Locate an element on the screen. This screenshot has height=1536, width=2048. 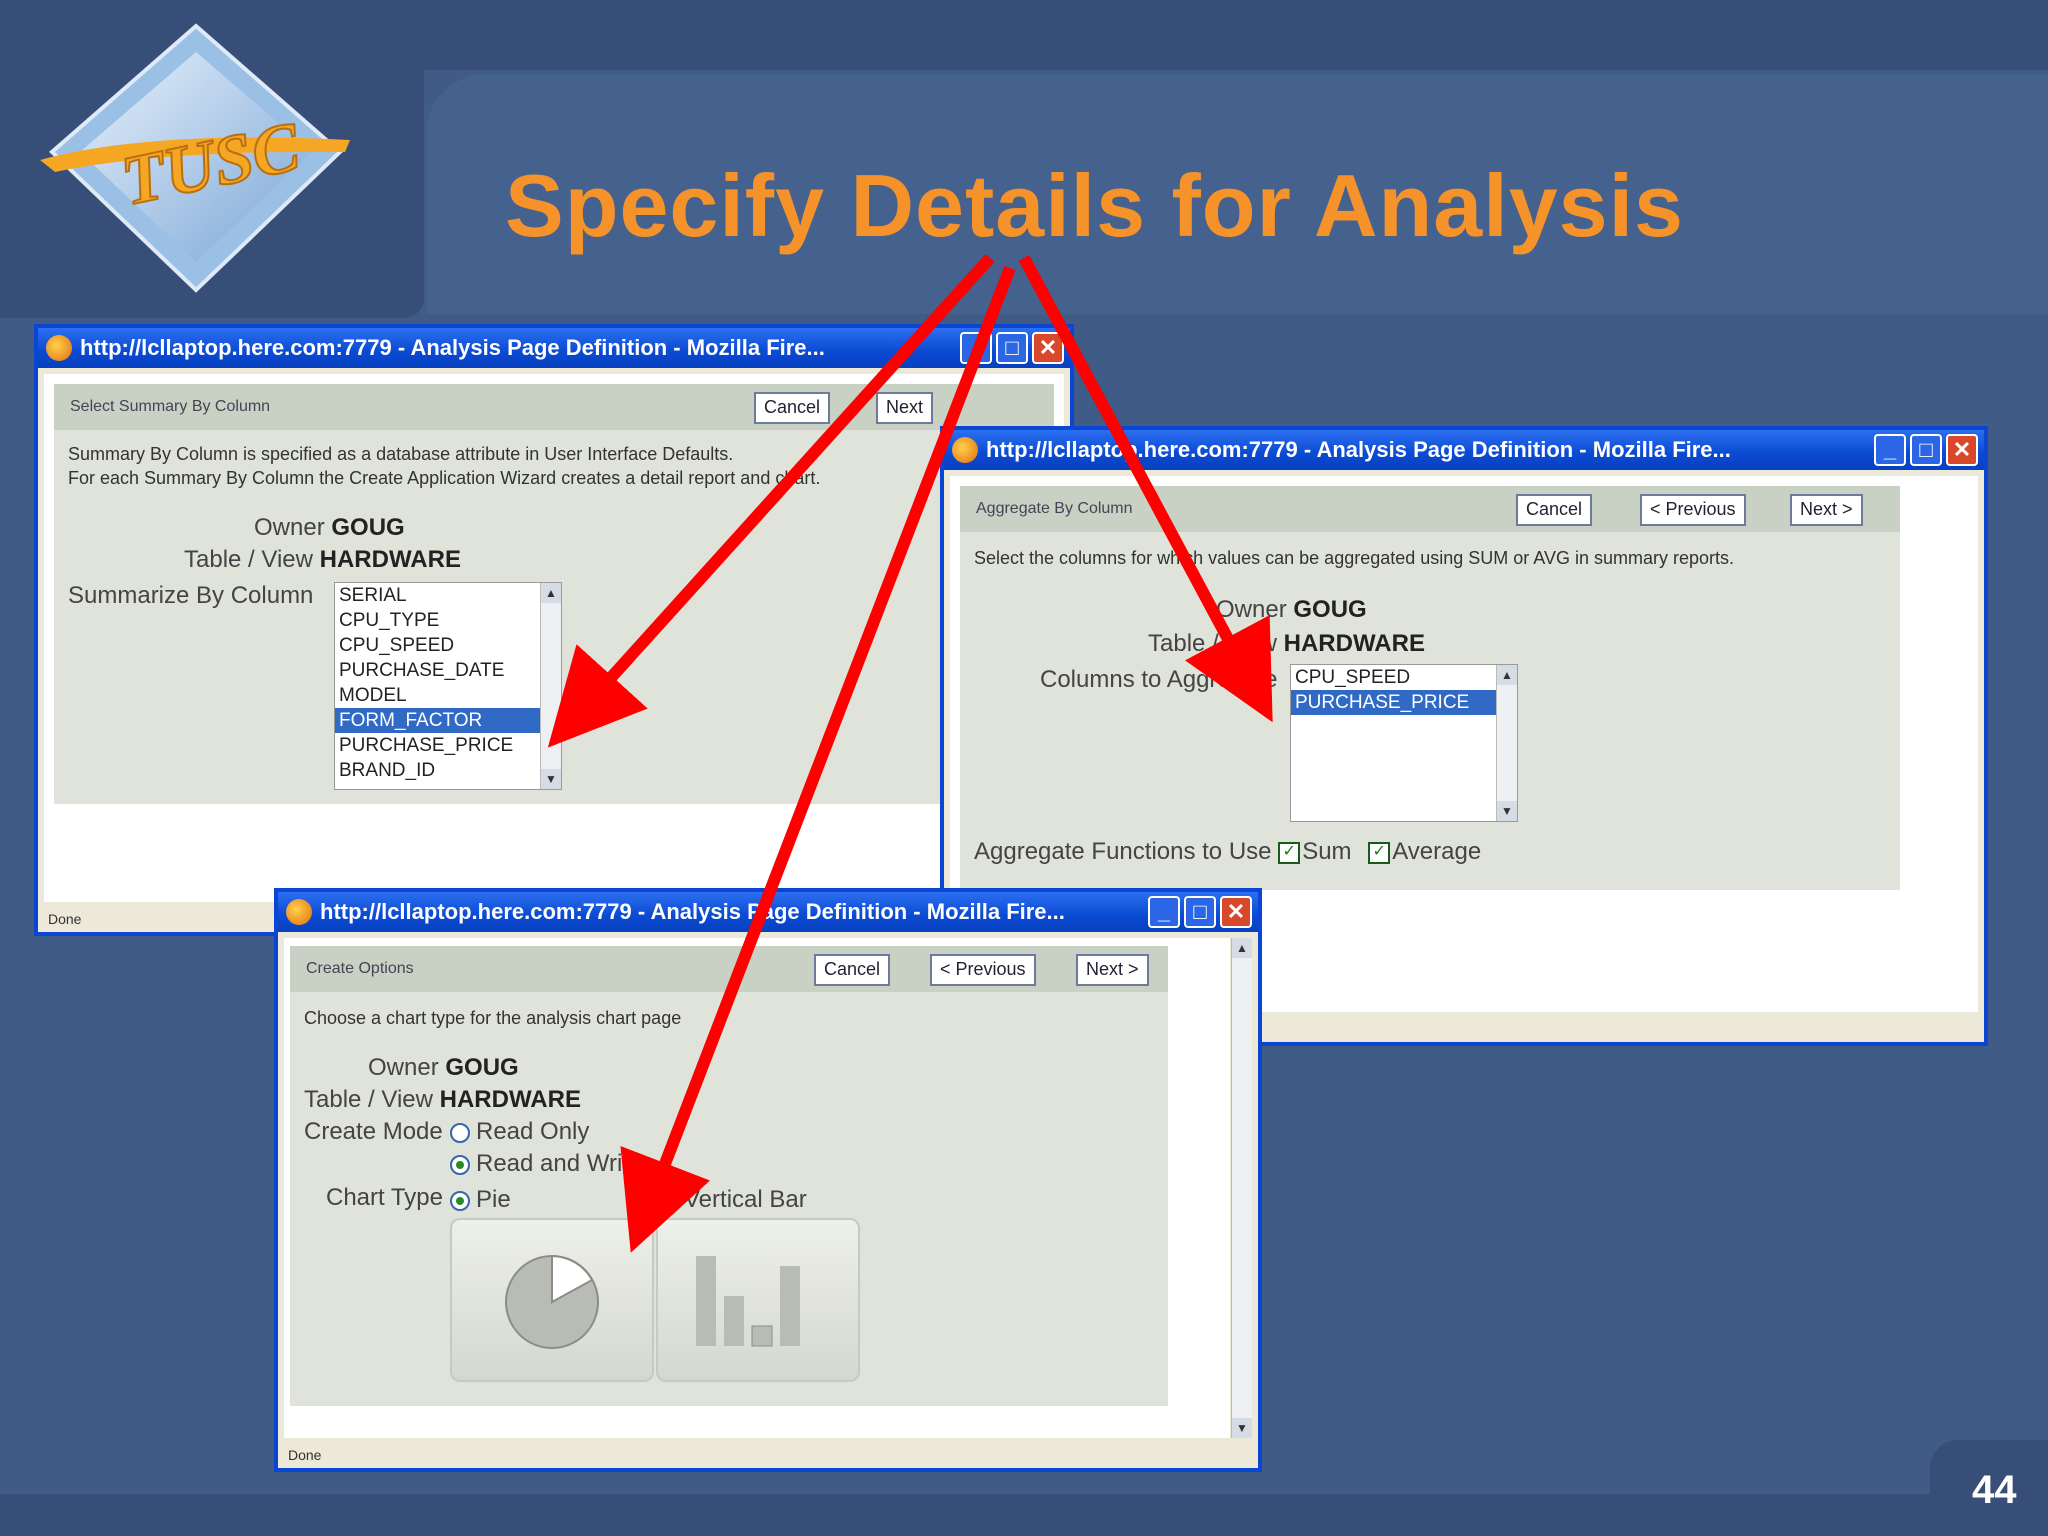
arrow-to-aggregate-column is located at coordinates (1145, 489).